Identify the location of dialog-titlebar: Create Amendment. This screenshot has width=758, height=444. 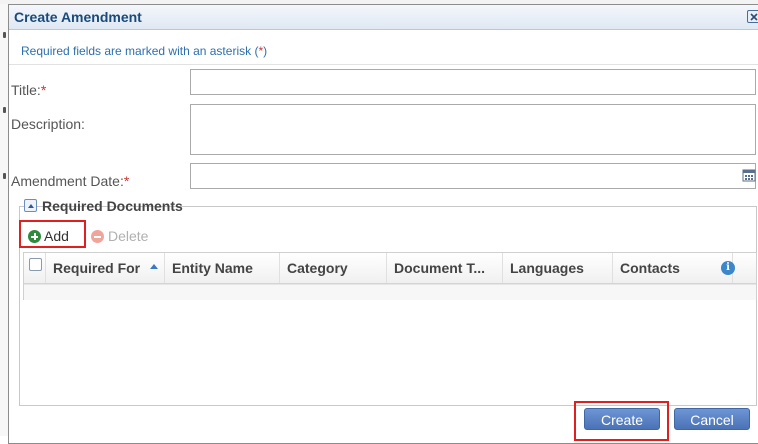
(383, 17).